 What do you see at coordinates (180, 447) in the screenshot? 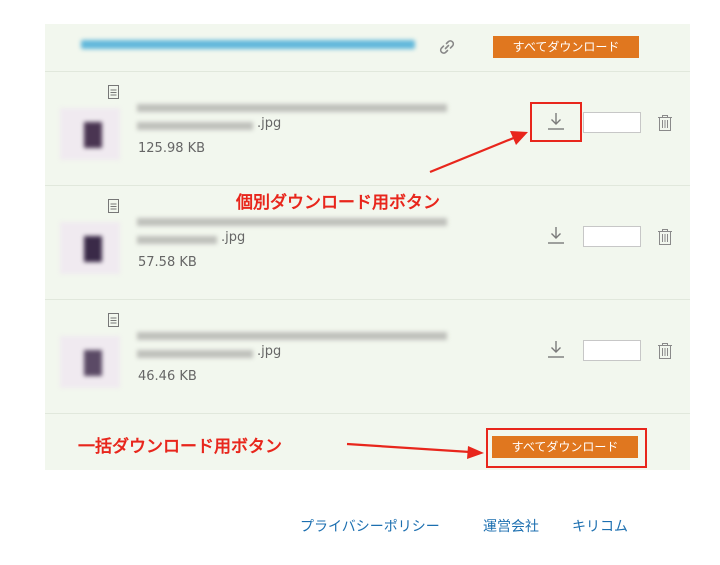
I see `bulk-download-annotation: 一括ダウンロード用ボタン` at bounding box center [180, 447].